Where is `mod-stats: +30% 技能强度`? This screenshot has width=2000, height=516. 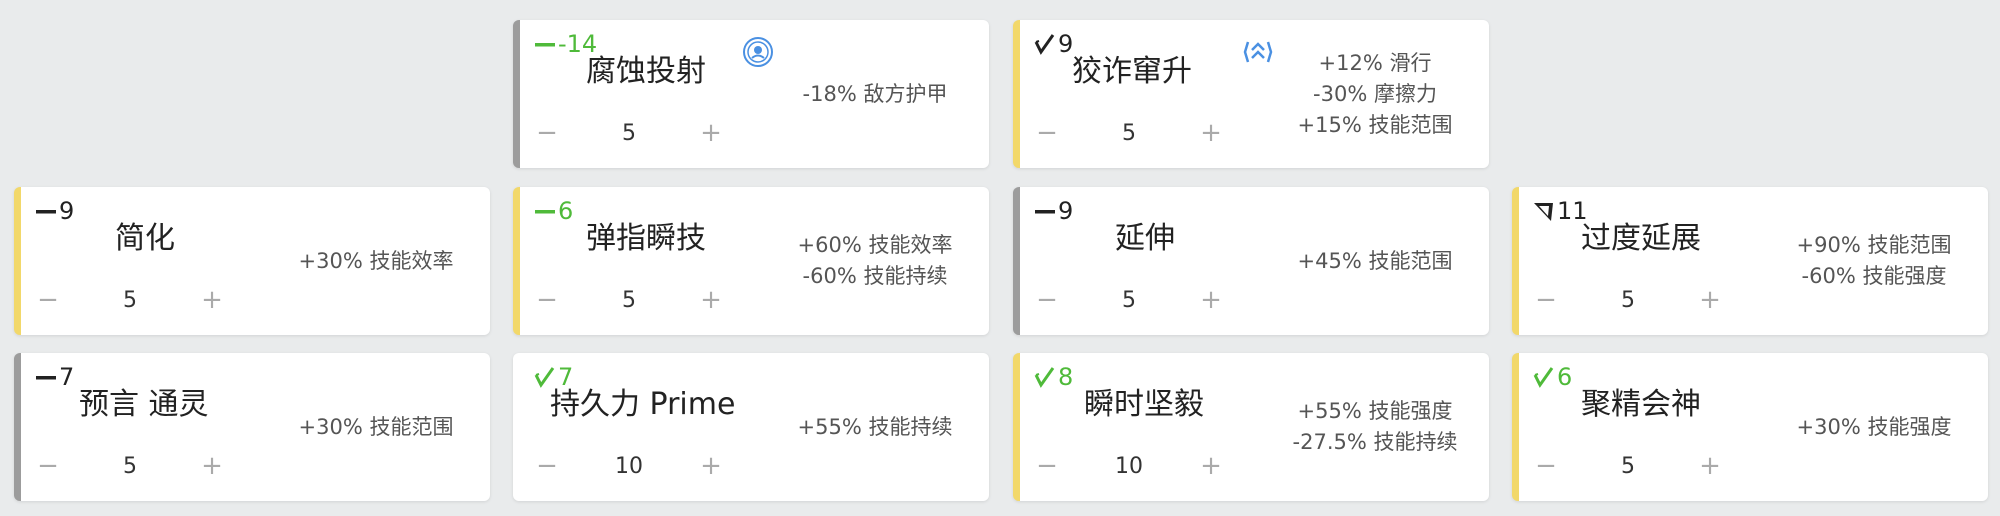 mod-stats: +30% 技能强度 is located at coordinates (1874, 427).